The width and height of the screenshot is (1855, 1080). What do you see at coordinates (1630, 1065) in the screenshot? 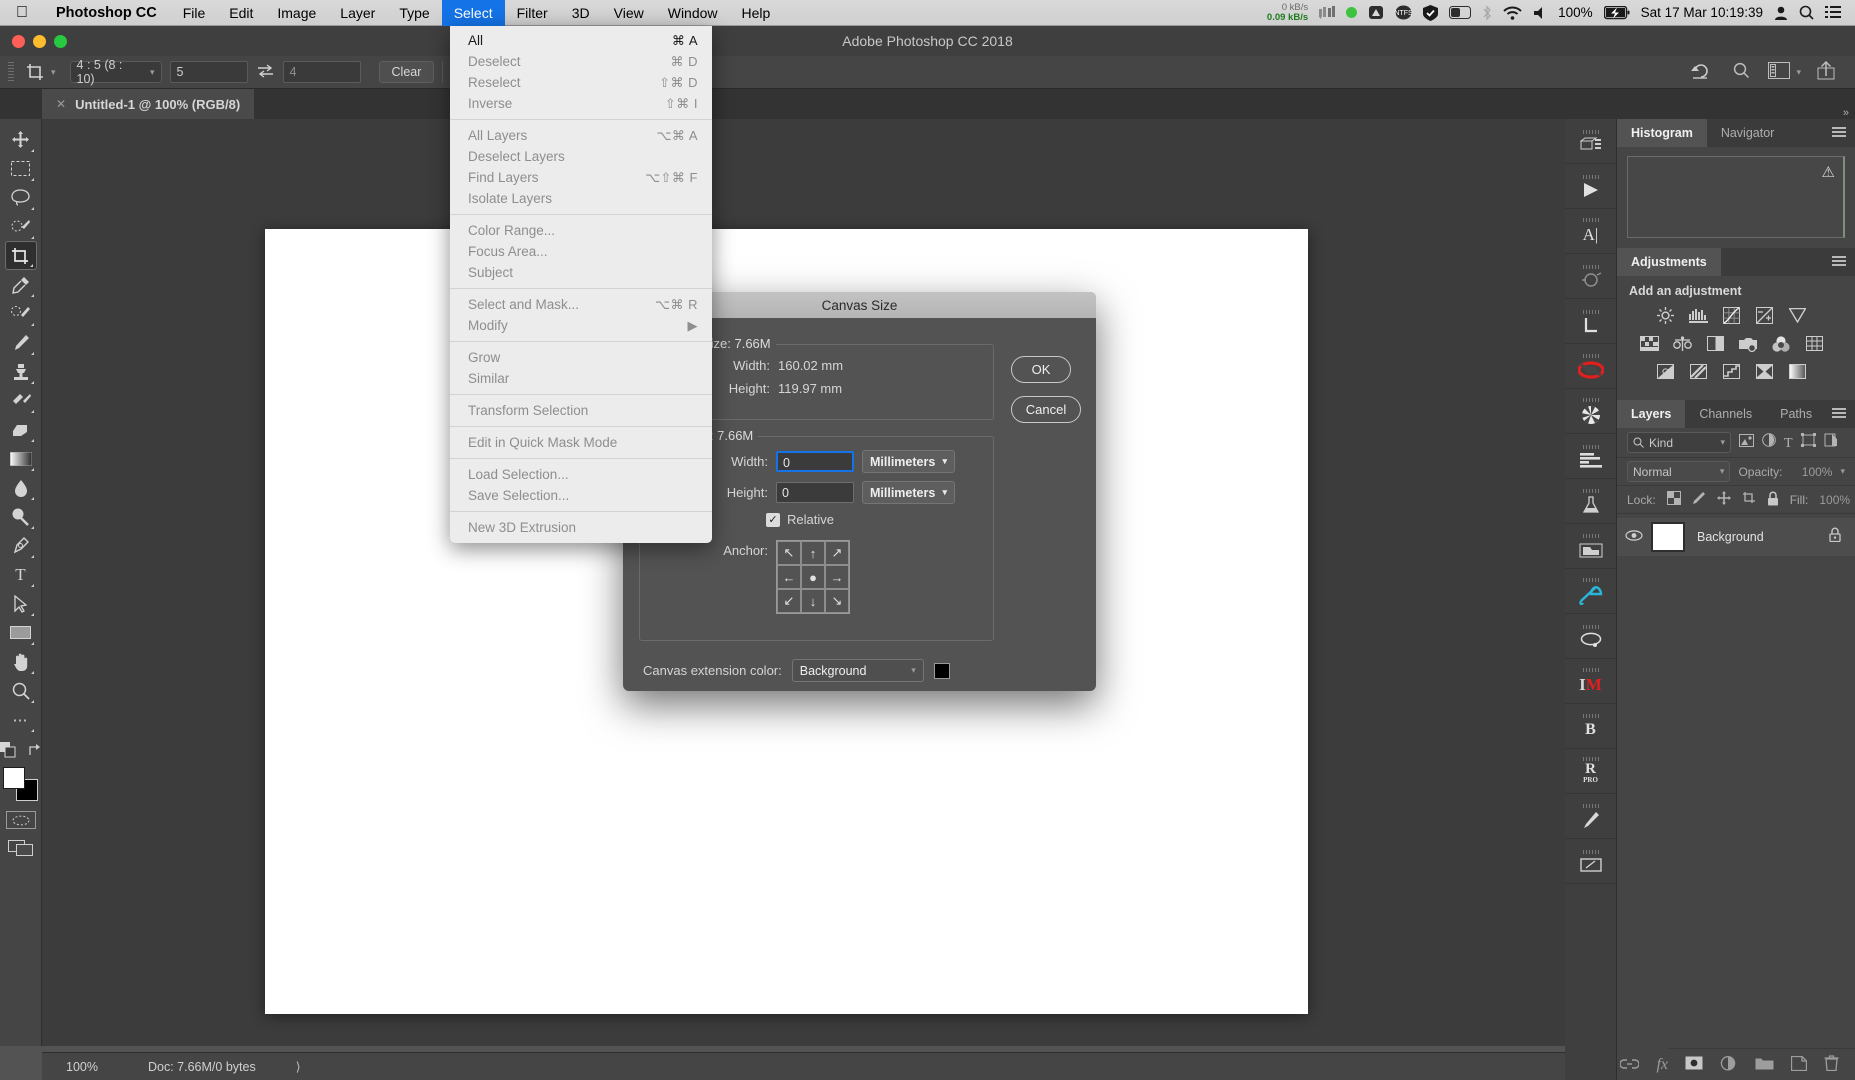
I see `link-layers-icon` at bounding box center [1630, 1065].